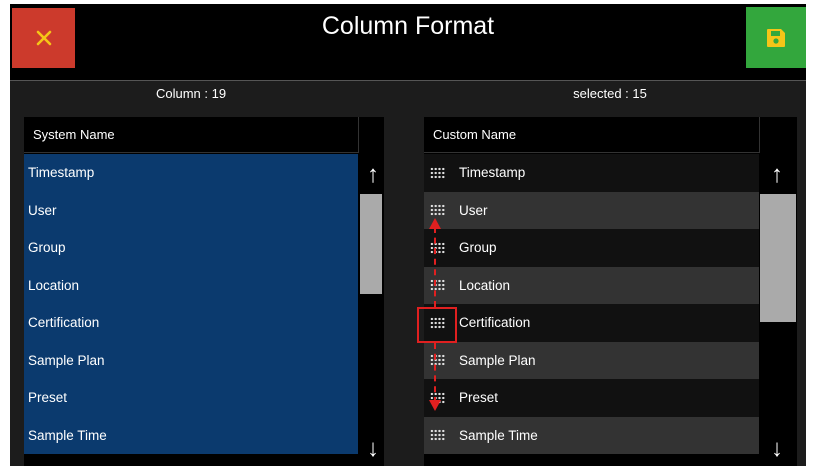 This screenshot has width=817, height=469. Describe the element at coordinates (191, 93) in the screenshot. I see `column-count: Column : 19` at that location.